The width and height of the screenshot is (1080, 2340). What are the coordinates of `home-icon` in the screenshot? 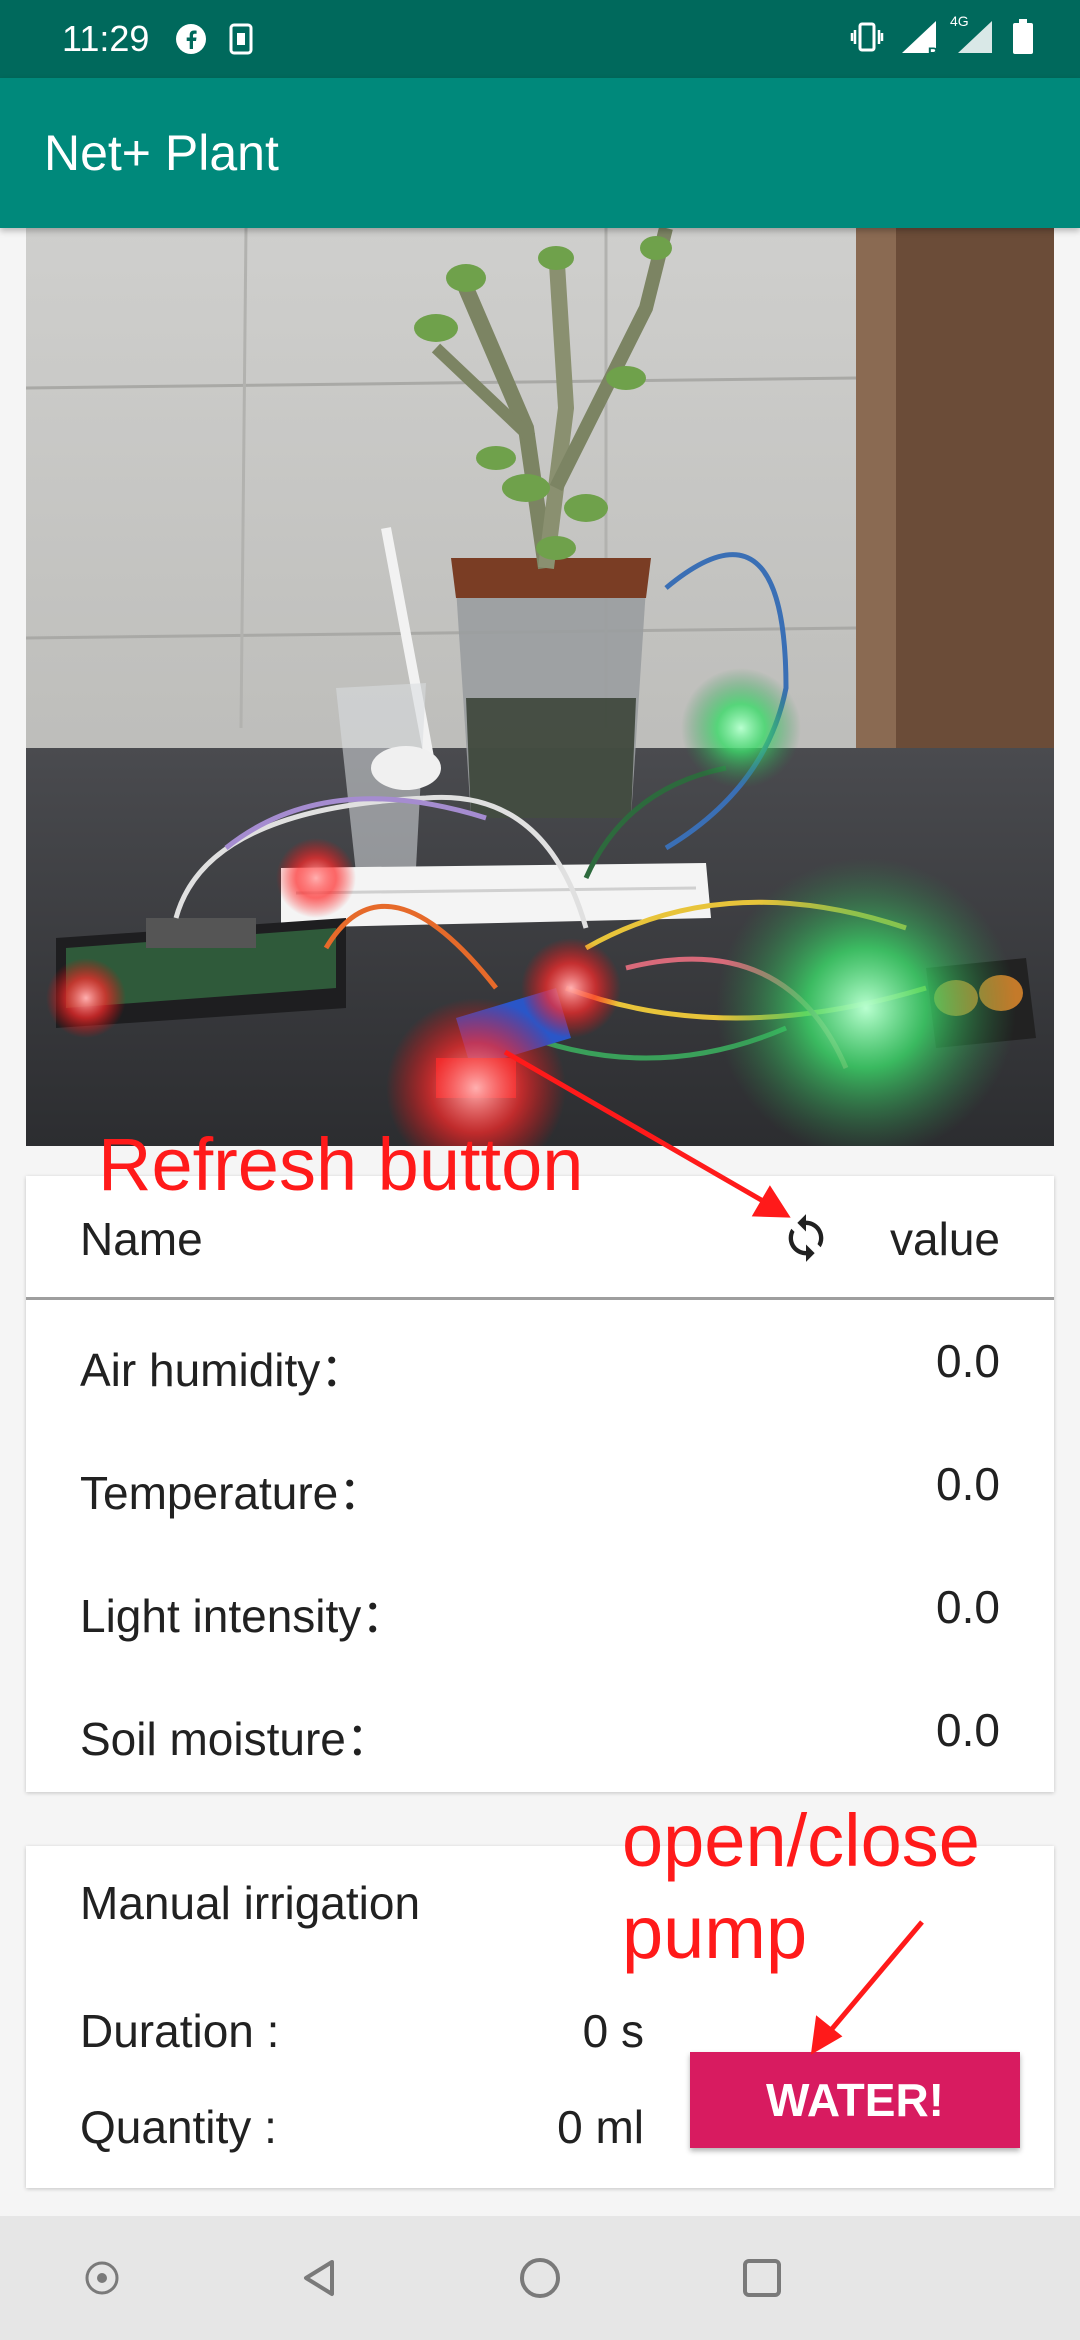 It's located at (540, 2278).